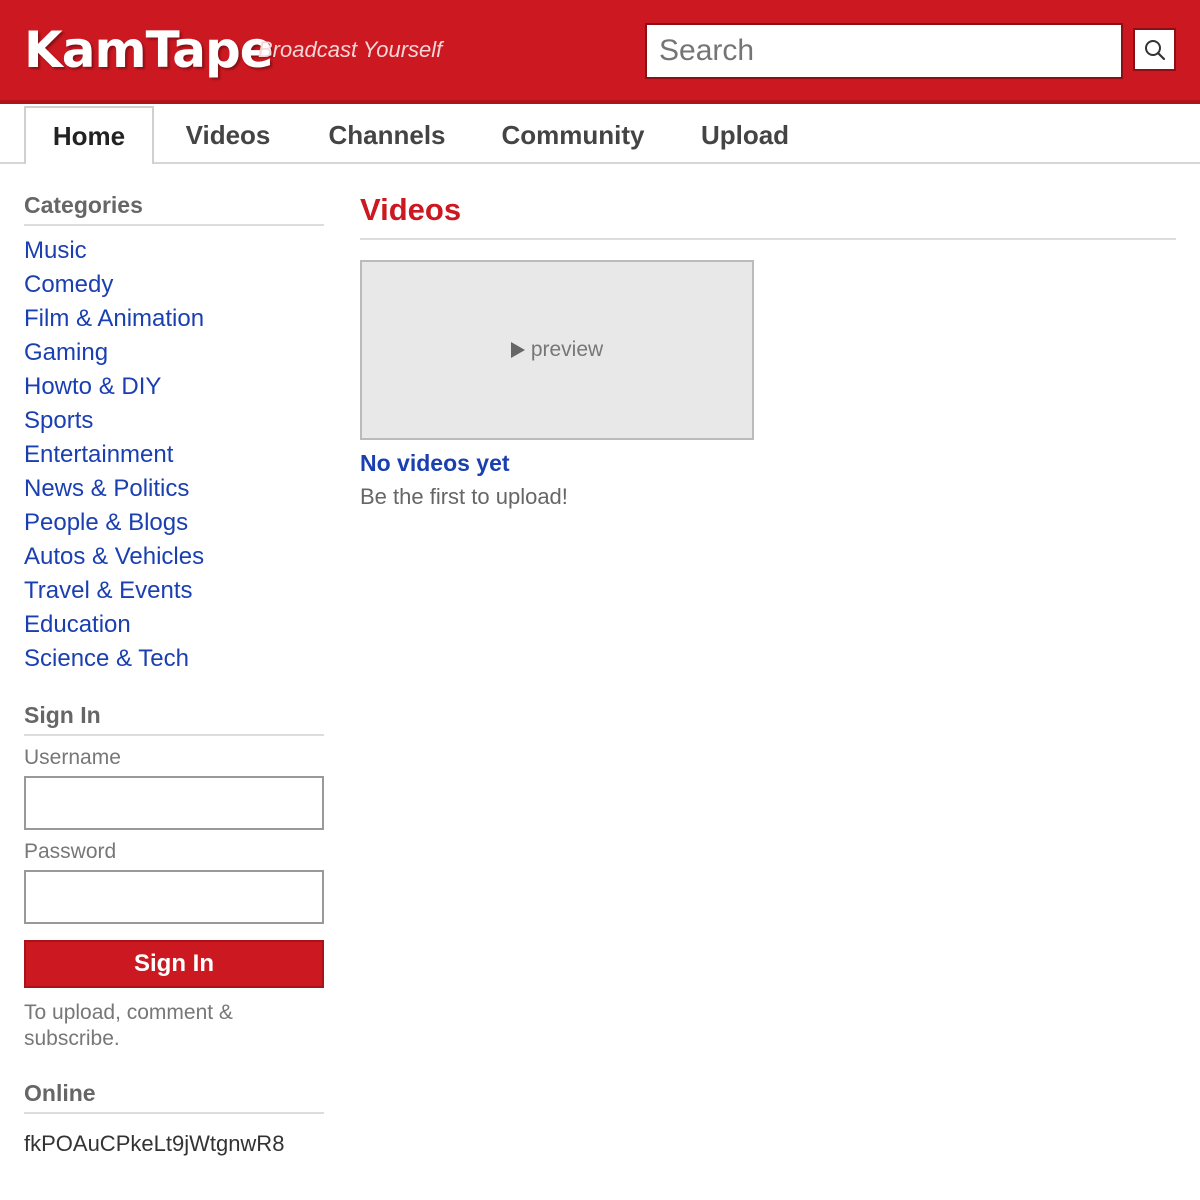  I want to click on signin-note: To upload, comment & subscribe., so click(128, 1025).